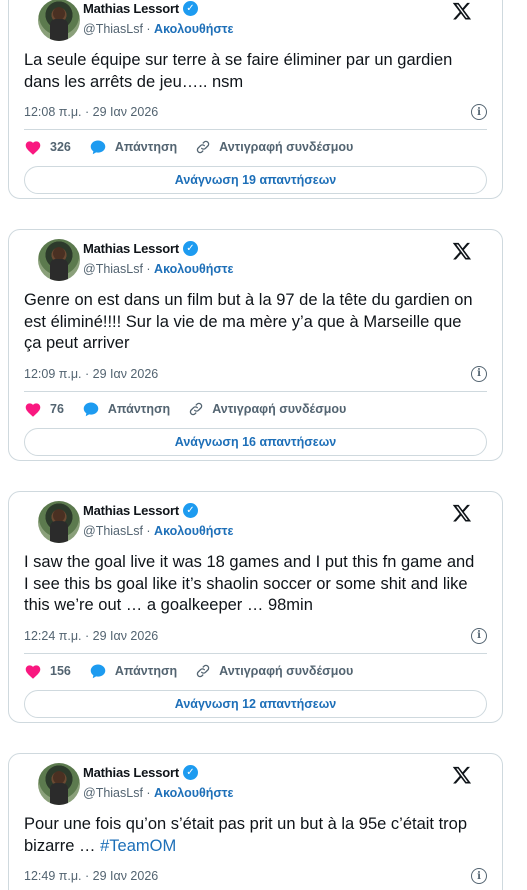 The height and width of the screenshot is (890, 527). I want to click on read-replies-button: Ανάγνωση 12 απαντήσεων, so click(255, 703).